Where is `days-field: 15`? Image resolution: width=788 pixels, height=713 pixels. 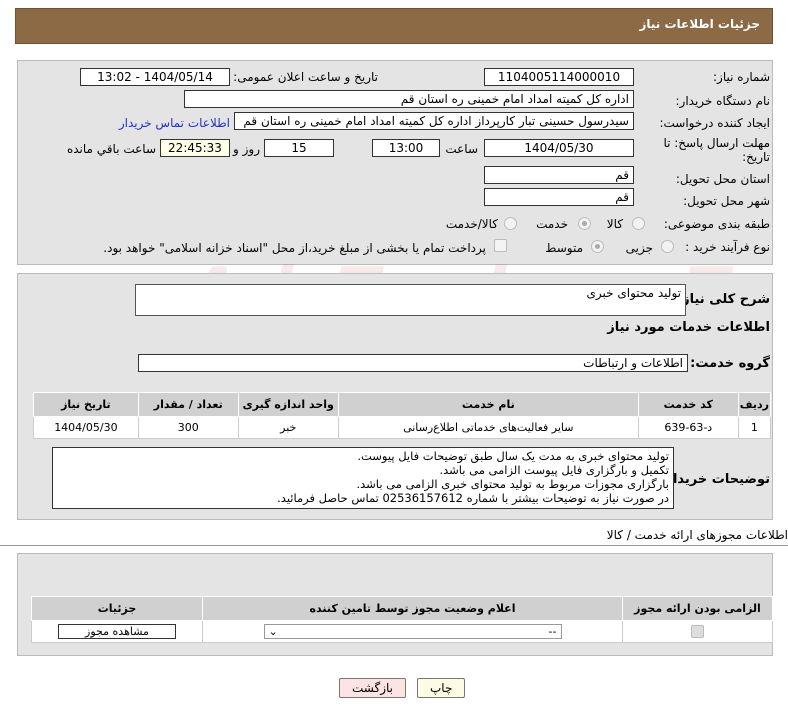 days-field: 15 is located at coordinates (299, 148).